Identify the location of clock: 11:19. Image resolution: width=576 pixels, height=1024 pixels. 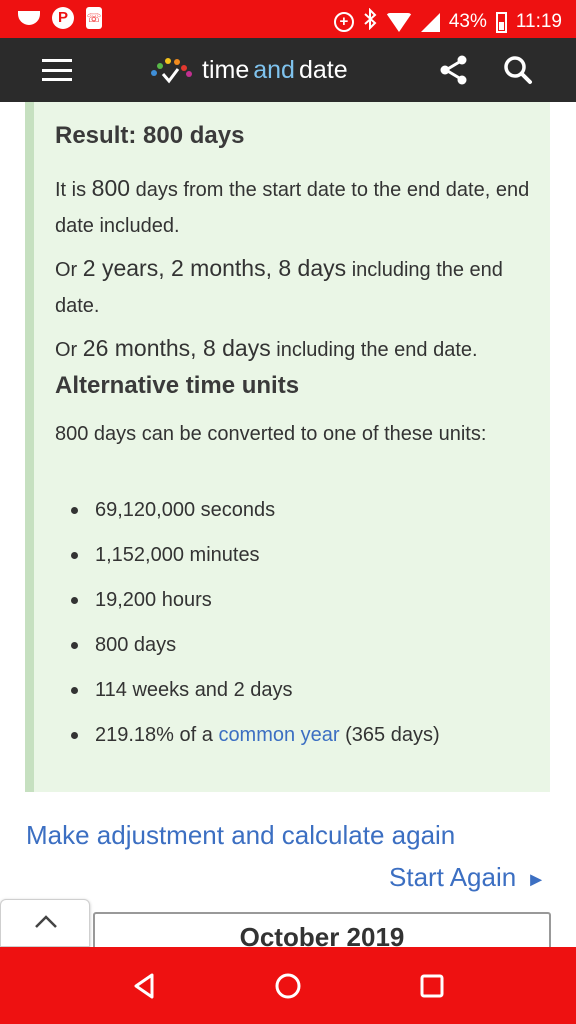
(538, 21).